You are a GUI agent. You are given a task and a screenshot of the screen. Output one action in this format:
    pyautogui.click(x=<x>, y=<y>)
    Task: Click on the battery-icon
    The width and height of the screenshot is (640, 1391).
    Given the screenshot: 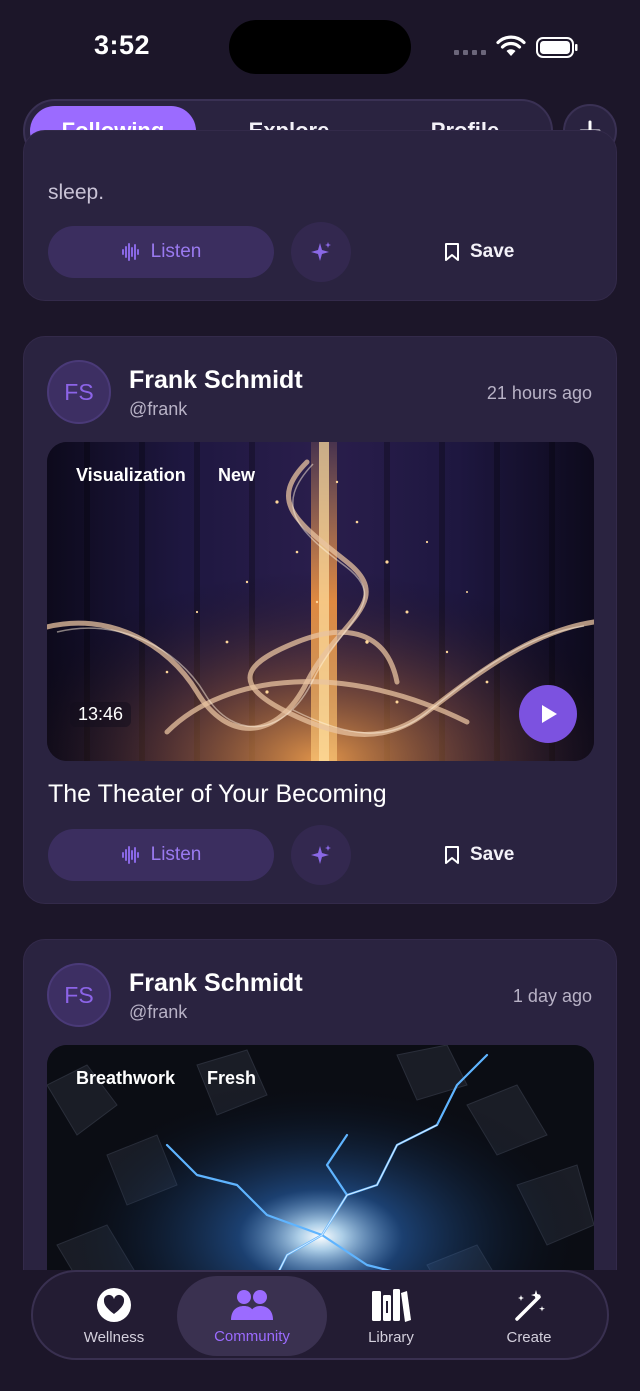 What is the action you would take?
    pyautogui.click(x=557, y=47)
    